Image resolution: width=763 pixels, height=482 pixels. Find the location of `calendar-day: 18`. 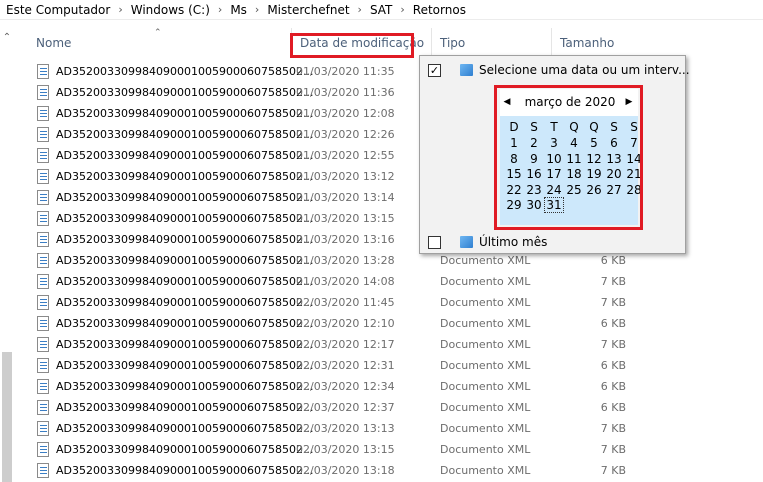

calendar-day: 18 is located at coordinates (574, 174).